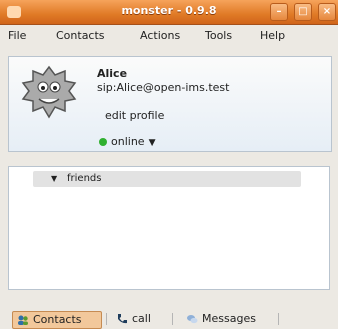  I want to click on menu-file: File, so click(17, 35).